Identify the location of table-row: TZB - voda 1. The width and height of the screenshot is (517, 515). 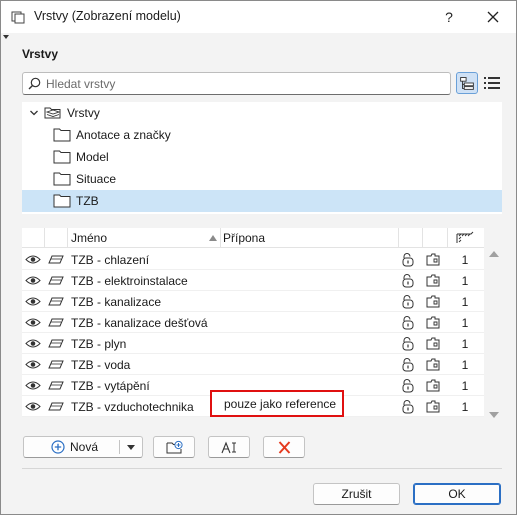
(253, 364).